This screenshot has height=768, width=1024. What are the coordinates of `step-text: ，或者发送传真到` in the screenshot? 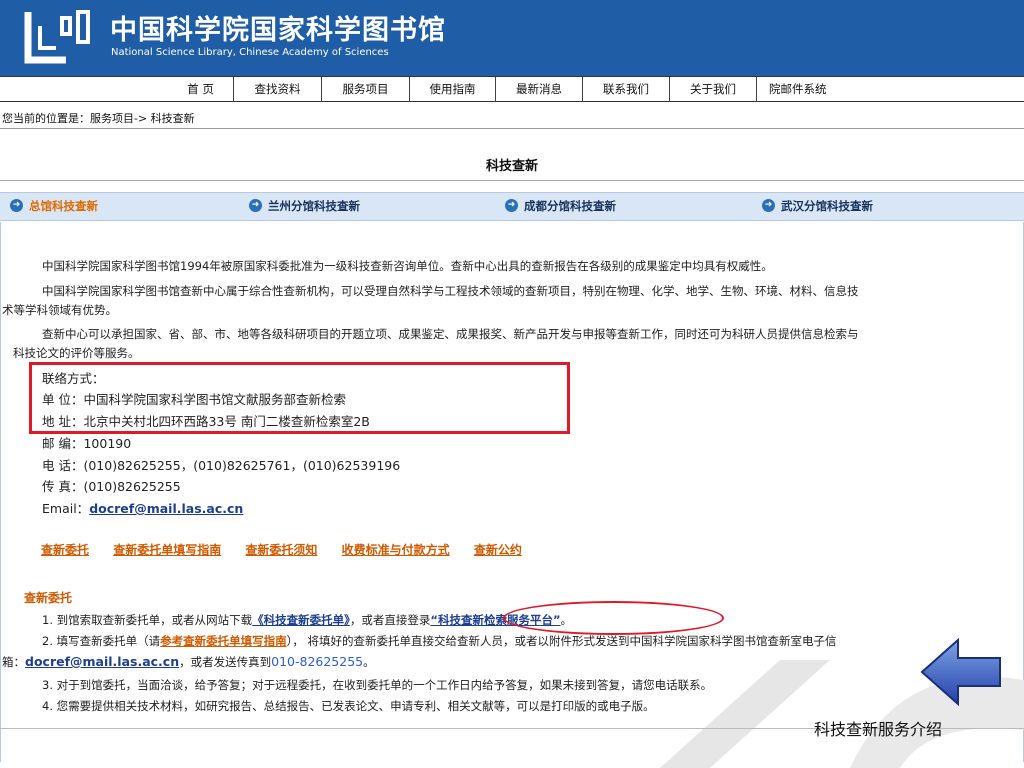 It's located at (225, 662).